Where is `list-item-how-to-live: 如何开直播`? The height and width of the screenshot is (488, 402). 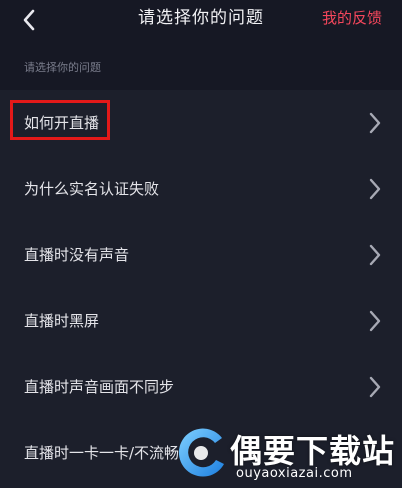 list-item-how-to-live: 如何开直播 is located at coordinates (201, 123).